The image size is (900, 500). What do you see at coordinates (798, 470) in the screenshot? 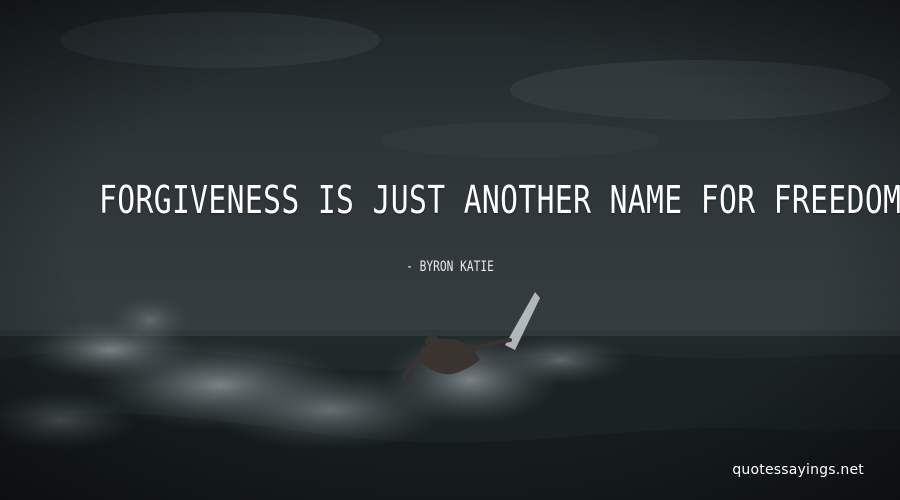
I see `site-watermark: quotessayings.net` at bounding box center [798, 470].